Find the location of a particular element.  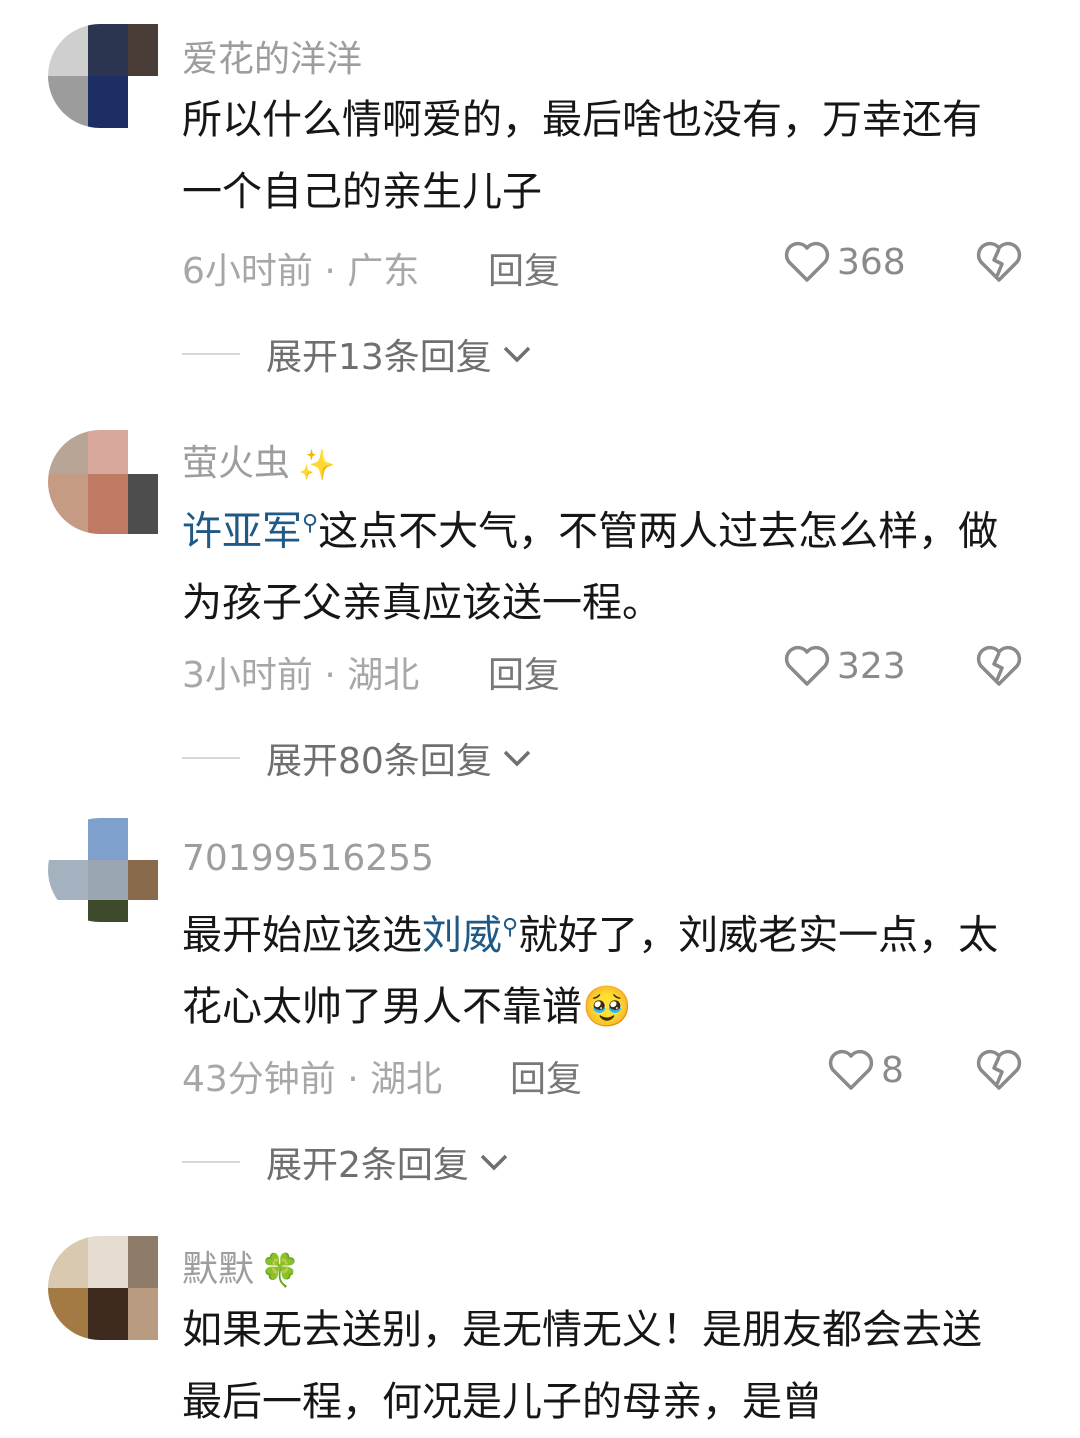

expand-replies-button: 展开2条回复 is located at coordinates (346, 1162).